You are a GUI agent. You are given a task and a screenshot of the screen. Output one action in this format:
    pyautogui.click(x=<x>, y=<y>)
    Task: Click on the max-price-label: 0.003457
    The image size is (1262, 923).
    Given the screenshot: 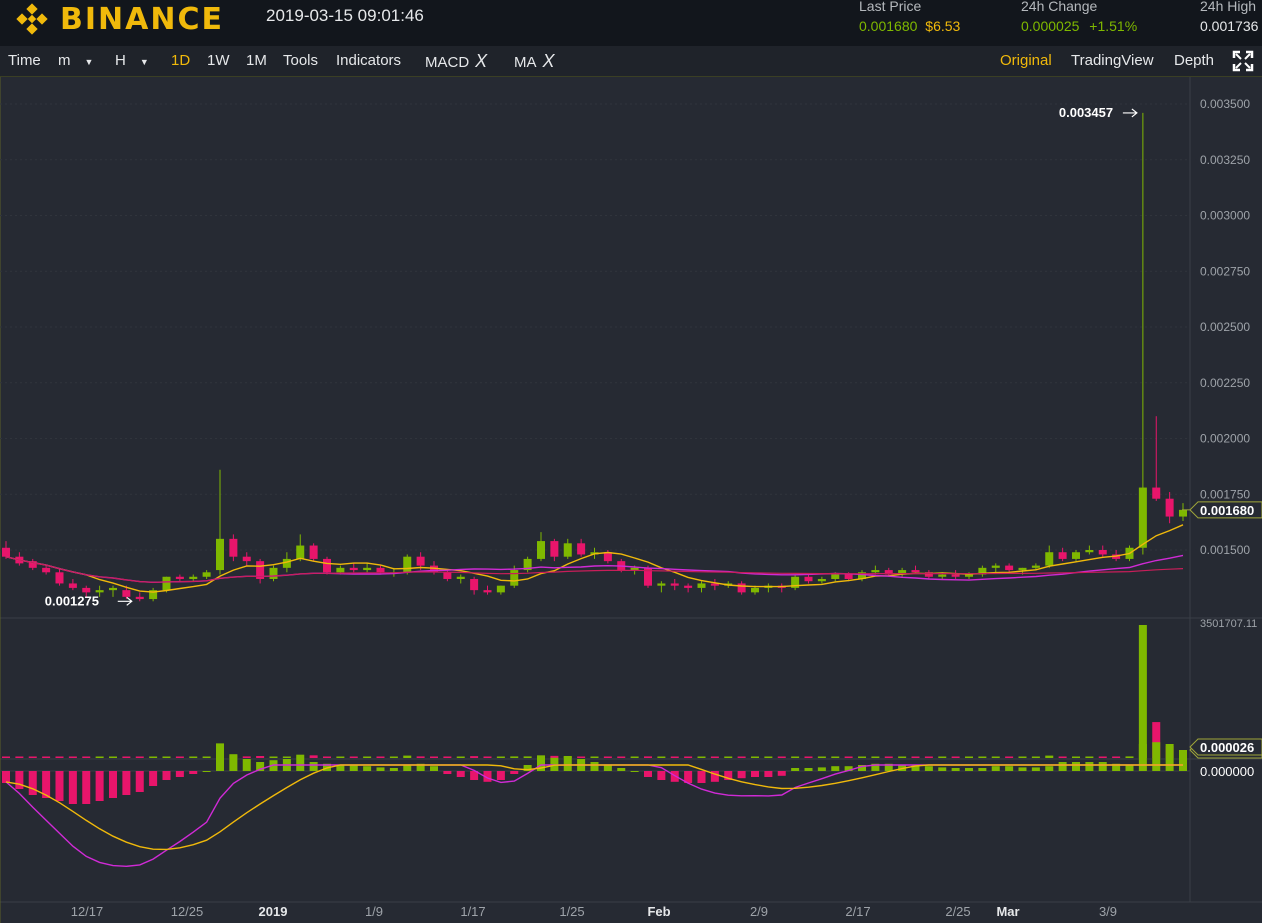 What is the action you would take?
    pyautogui.click(x=1086, y=112)
    